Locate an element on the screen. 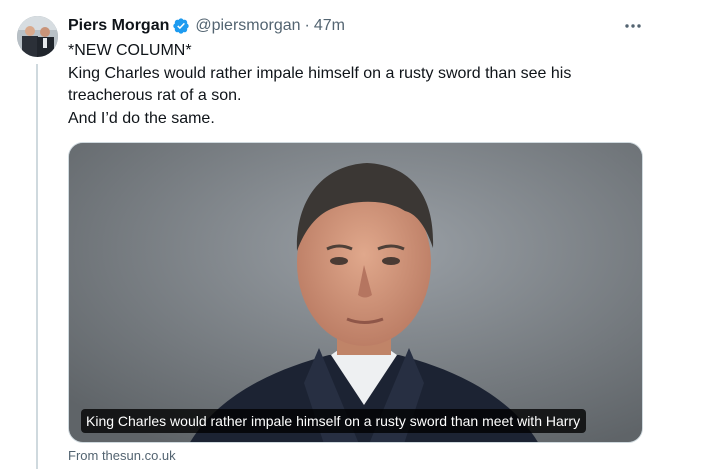 This screenshot has width=705, height=469. verified-badge-icon is located at coordinates (181, 26).